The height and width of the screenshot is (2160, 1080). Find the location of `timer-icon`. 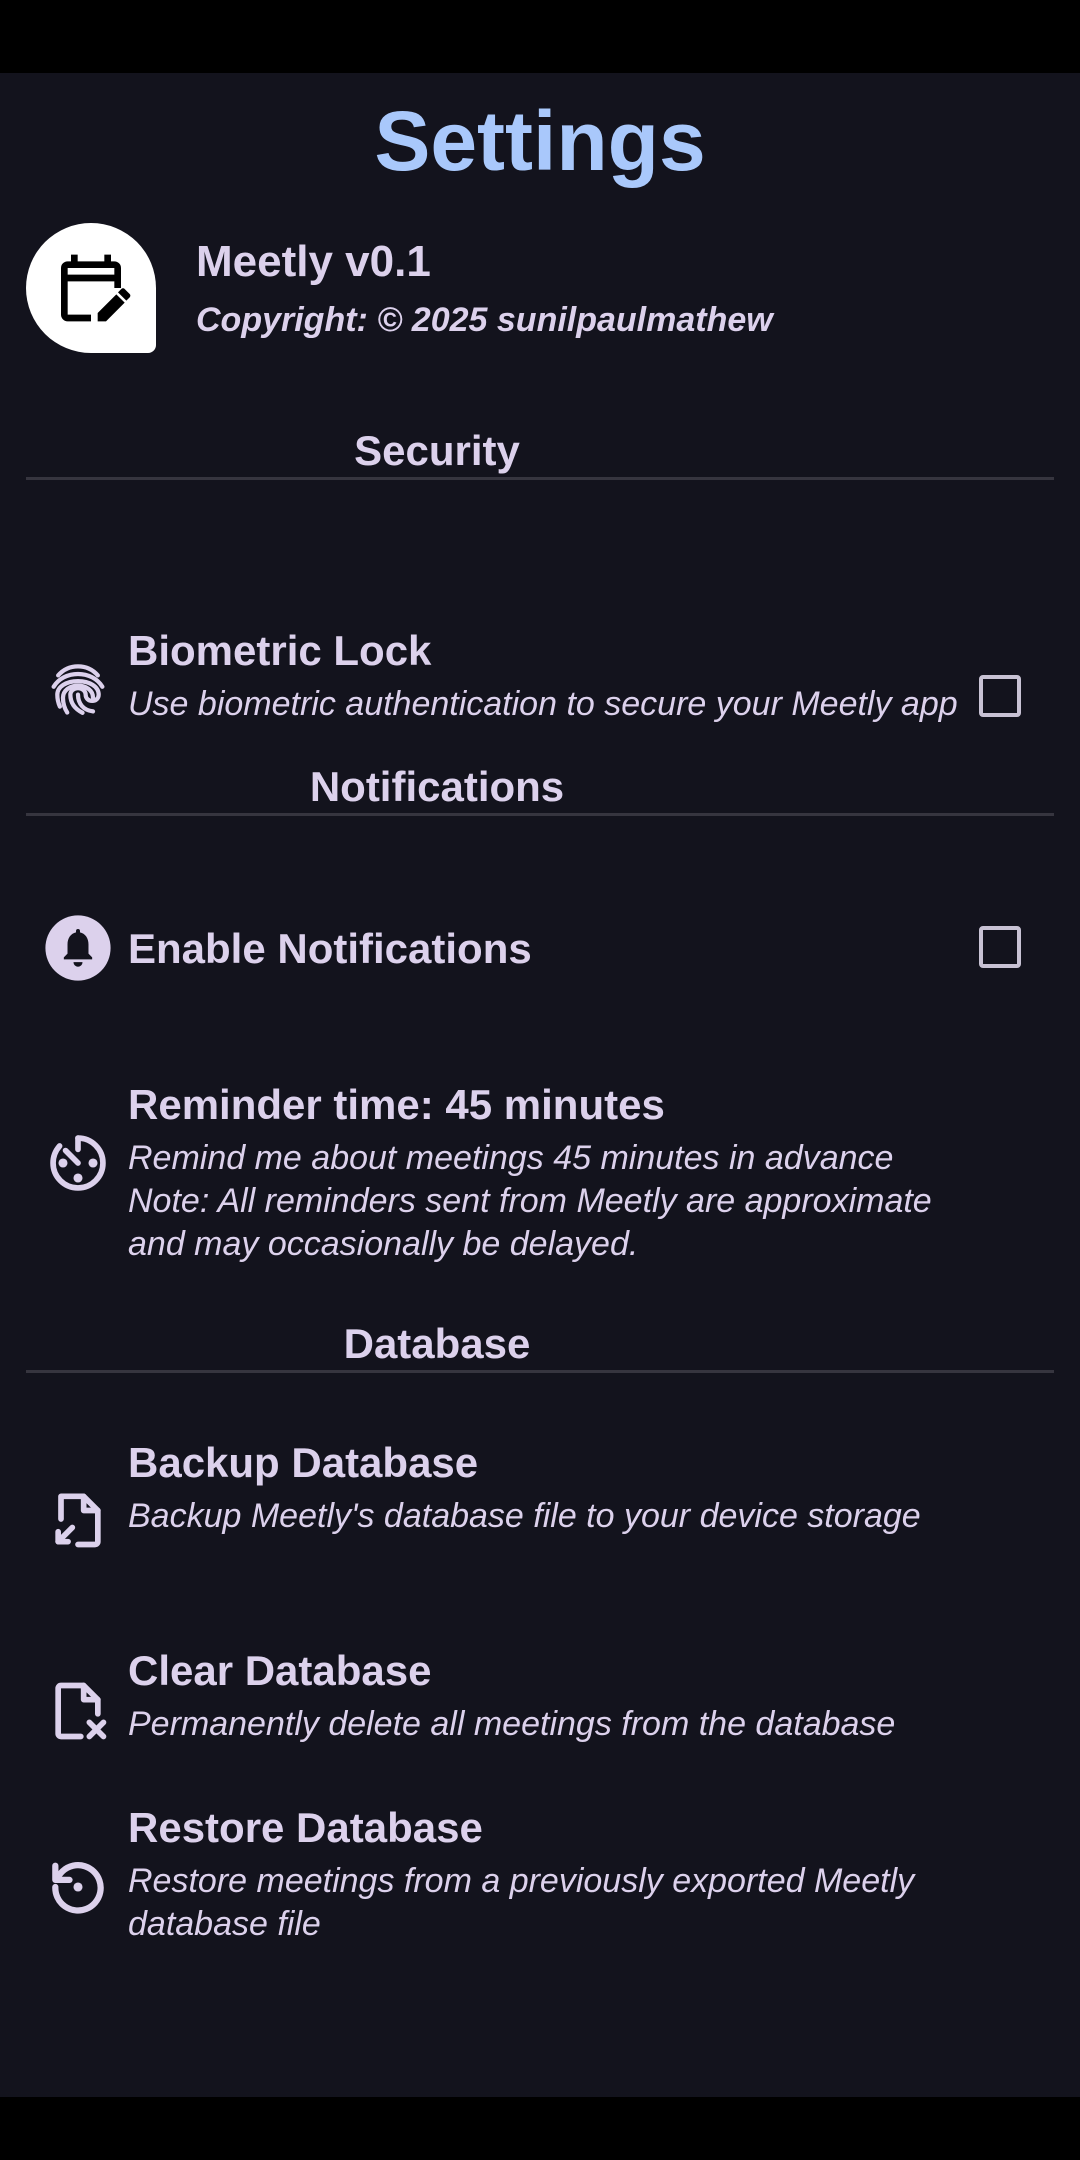

timer-icon is located at coordinates (78, 1163).